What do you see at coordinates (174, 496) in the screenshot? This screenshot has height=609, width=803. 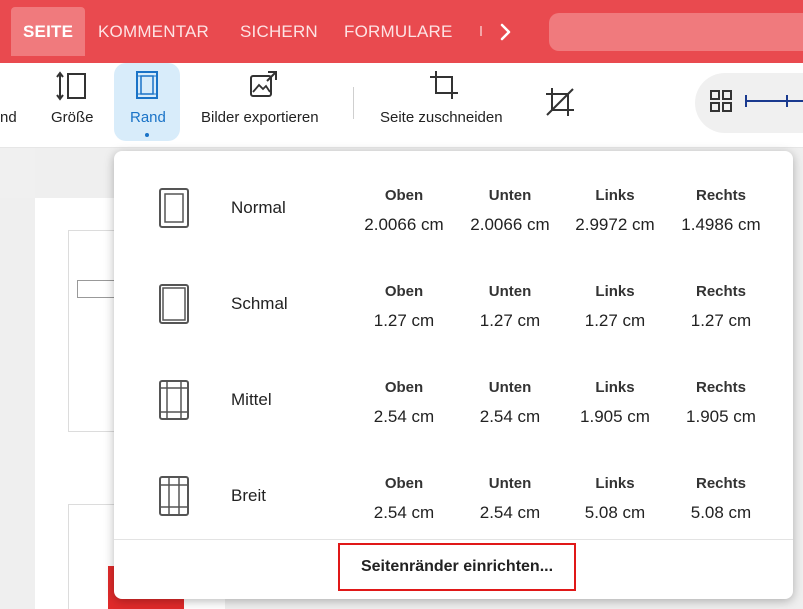 I see `margin-wide-icon` at bounding box center [174, 496].